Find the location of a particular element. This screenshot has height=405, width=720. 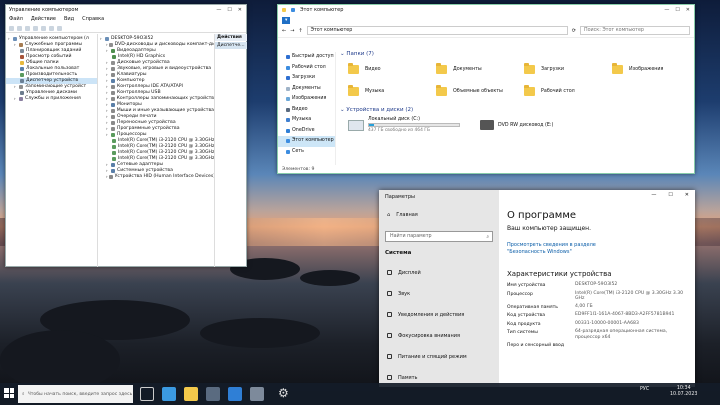

settings-nav-item: Питание и спящий режим is located at coordinates (439, 356).